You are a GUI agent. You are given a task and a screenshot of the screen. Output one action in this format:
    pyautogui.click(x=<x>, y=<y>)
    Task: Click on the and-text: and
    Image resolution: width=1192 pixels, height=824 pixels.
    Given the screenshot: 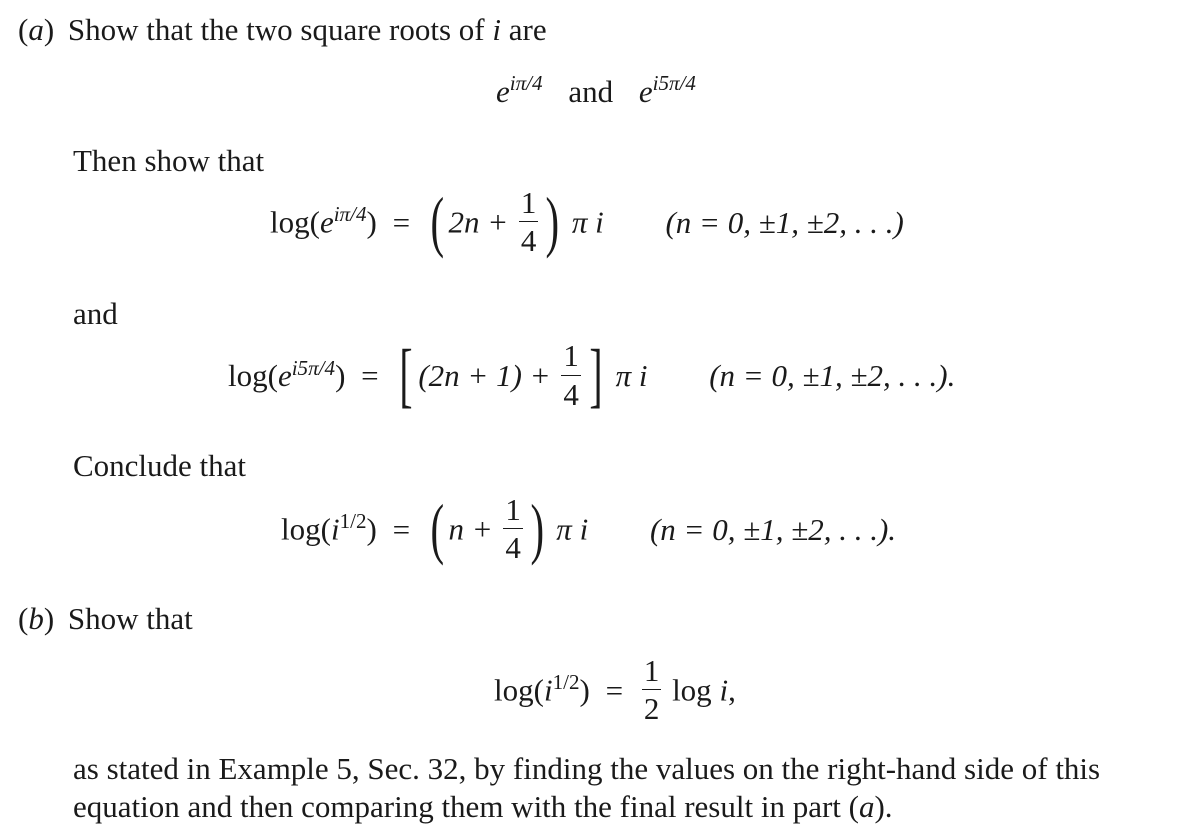 What is the action you would take?
    pyautogui.click(x=95, y=313)
    